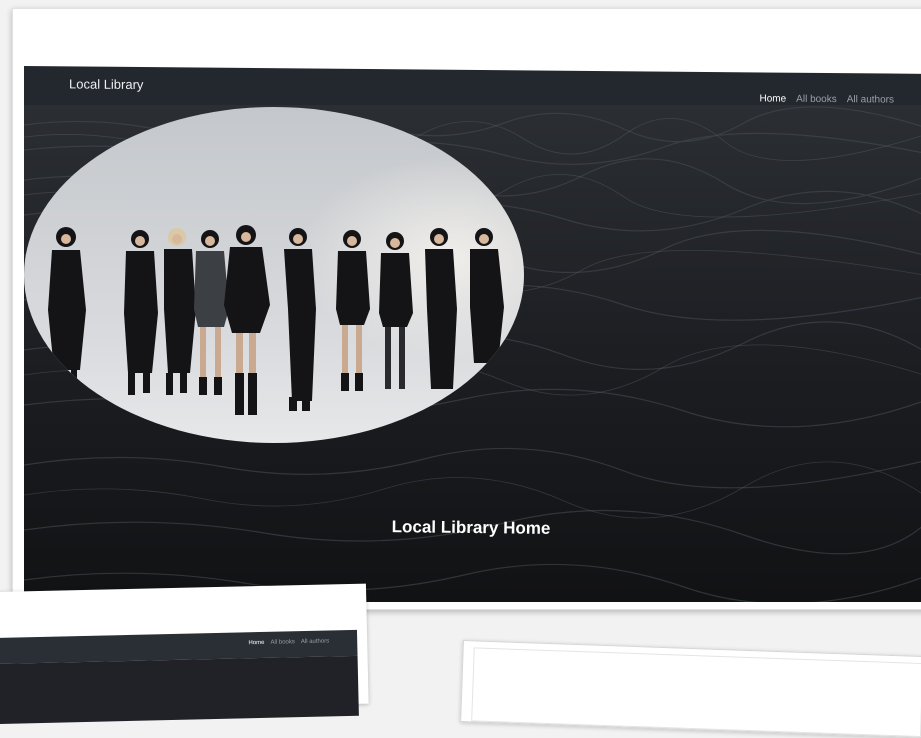 This screenshot has height=738, width=921. I want to click on blank-screenshot-card, so click(690, 689).